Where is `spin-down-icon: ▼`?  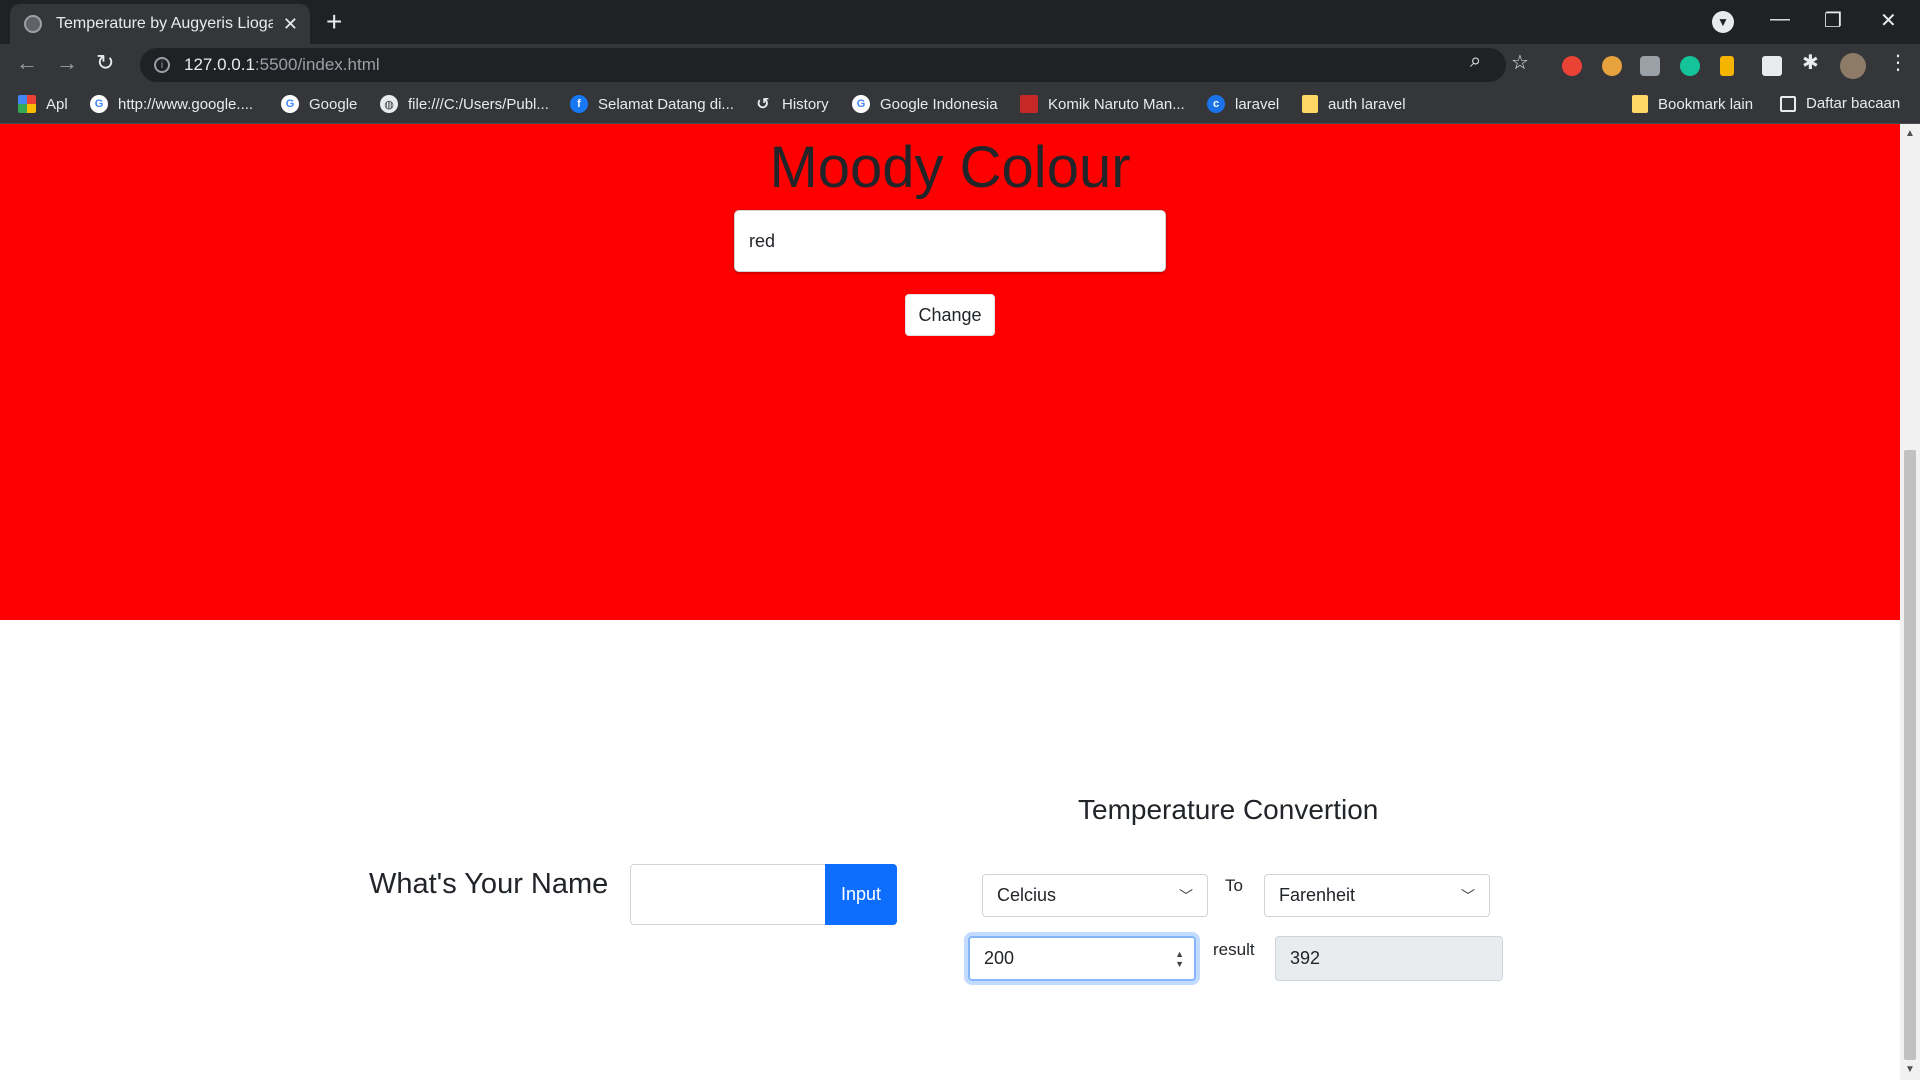
spin-down-icon: ▼ is located at coordinates (1179, 964).